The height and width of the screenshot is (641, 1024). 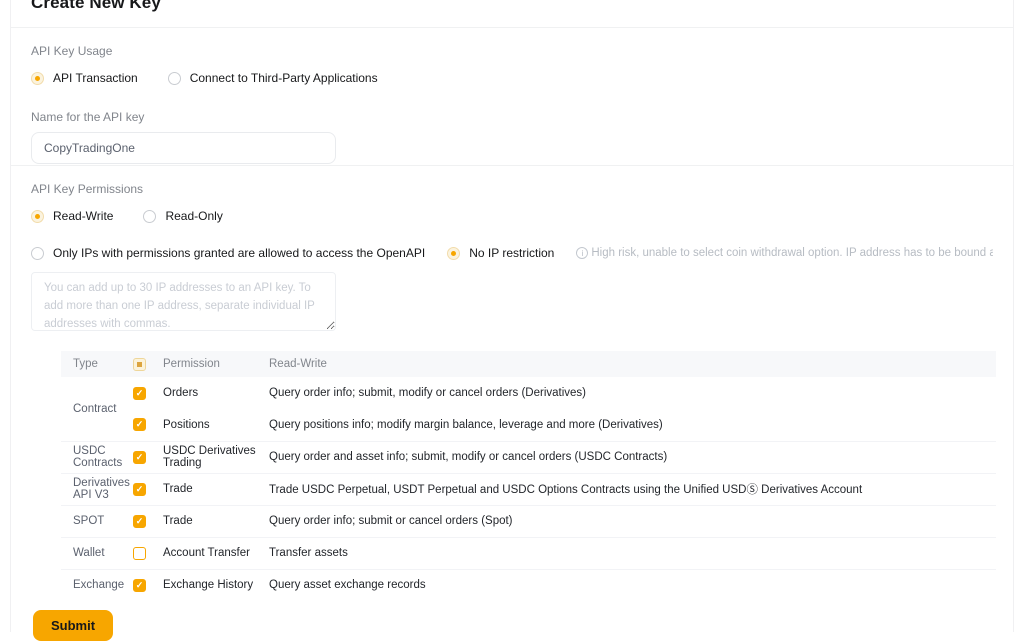 I want to click on header-checkbox-cell, so click(x=148, y=364).